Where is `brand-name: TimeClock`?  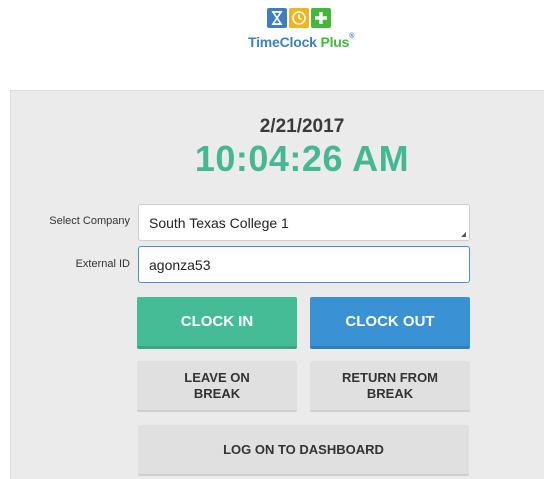 brand-name: TimeClock is located at coordinates (282, 42).